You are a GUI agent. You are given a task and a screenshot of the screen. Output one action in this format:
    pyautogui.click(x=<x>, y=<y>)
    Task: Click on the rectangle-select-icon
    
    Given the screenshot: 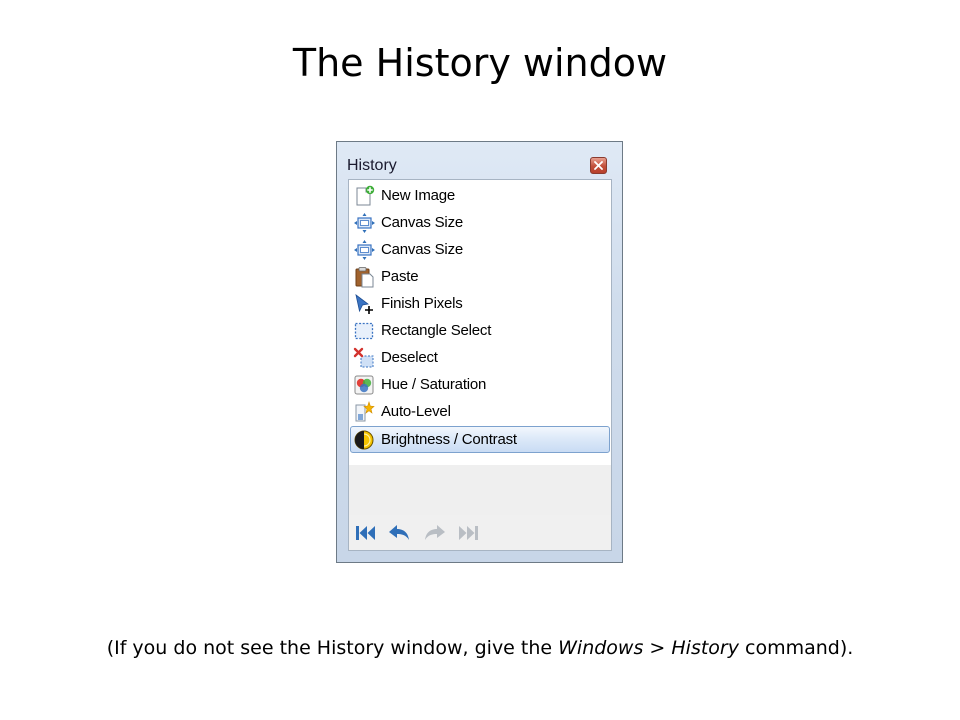 What is the action you would take?
    pyautogui.click(x=364, y=331)
    